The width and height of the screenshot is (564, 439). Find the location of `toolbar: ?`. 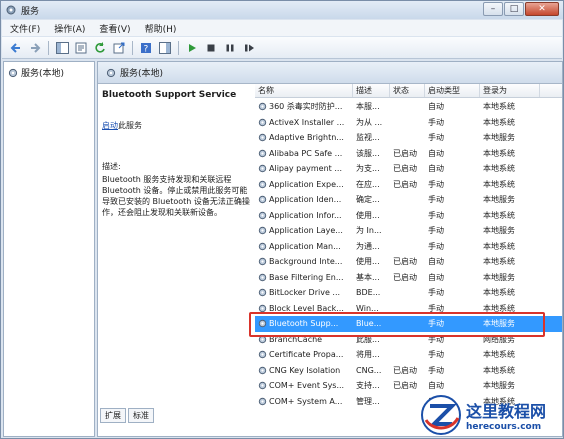

toolbar: ? is located at coordinates (282, 48).